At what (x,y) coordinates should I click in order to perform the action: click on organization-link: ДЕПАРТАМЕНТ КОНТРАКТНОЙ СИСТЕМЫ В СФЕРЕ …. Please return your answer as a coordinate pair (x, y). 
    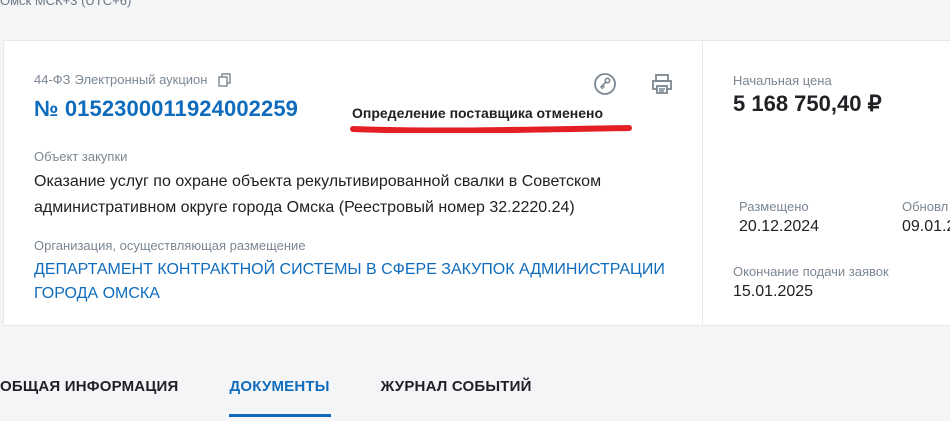
    Looking at the image, I should click on (359, 282).